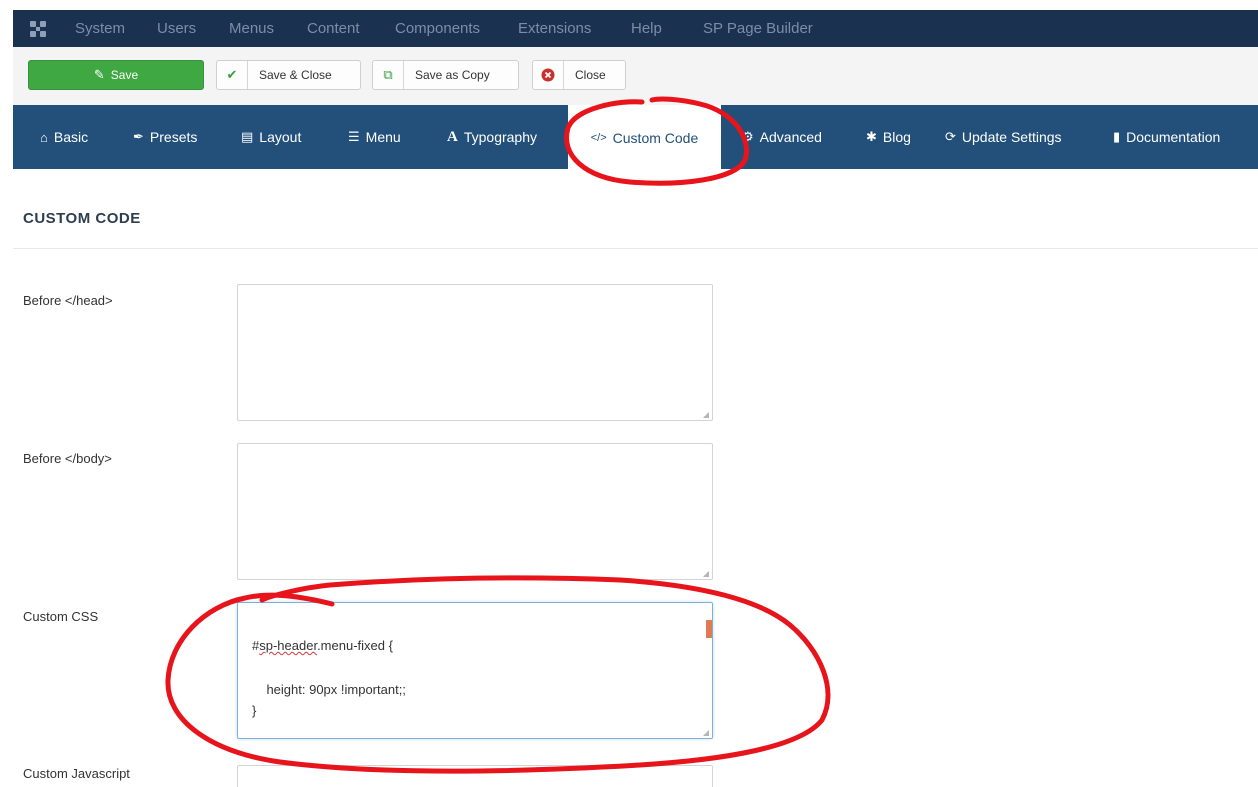  Describe the element at coordinates (475, 352) in the screenshot. I see `before-head-textarea` at that location.